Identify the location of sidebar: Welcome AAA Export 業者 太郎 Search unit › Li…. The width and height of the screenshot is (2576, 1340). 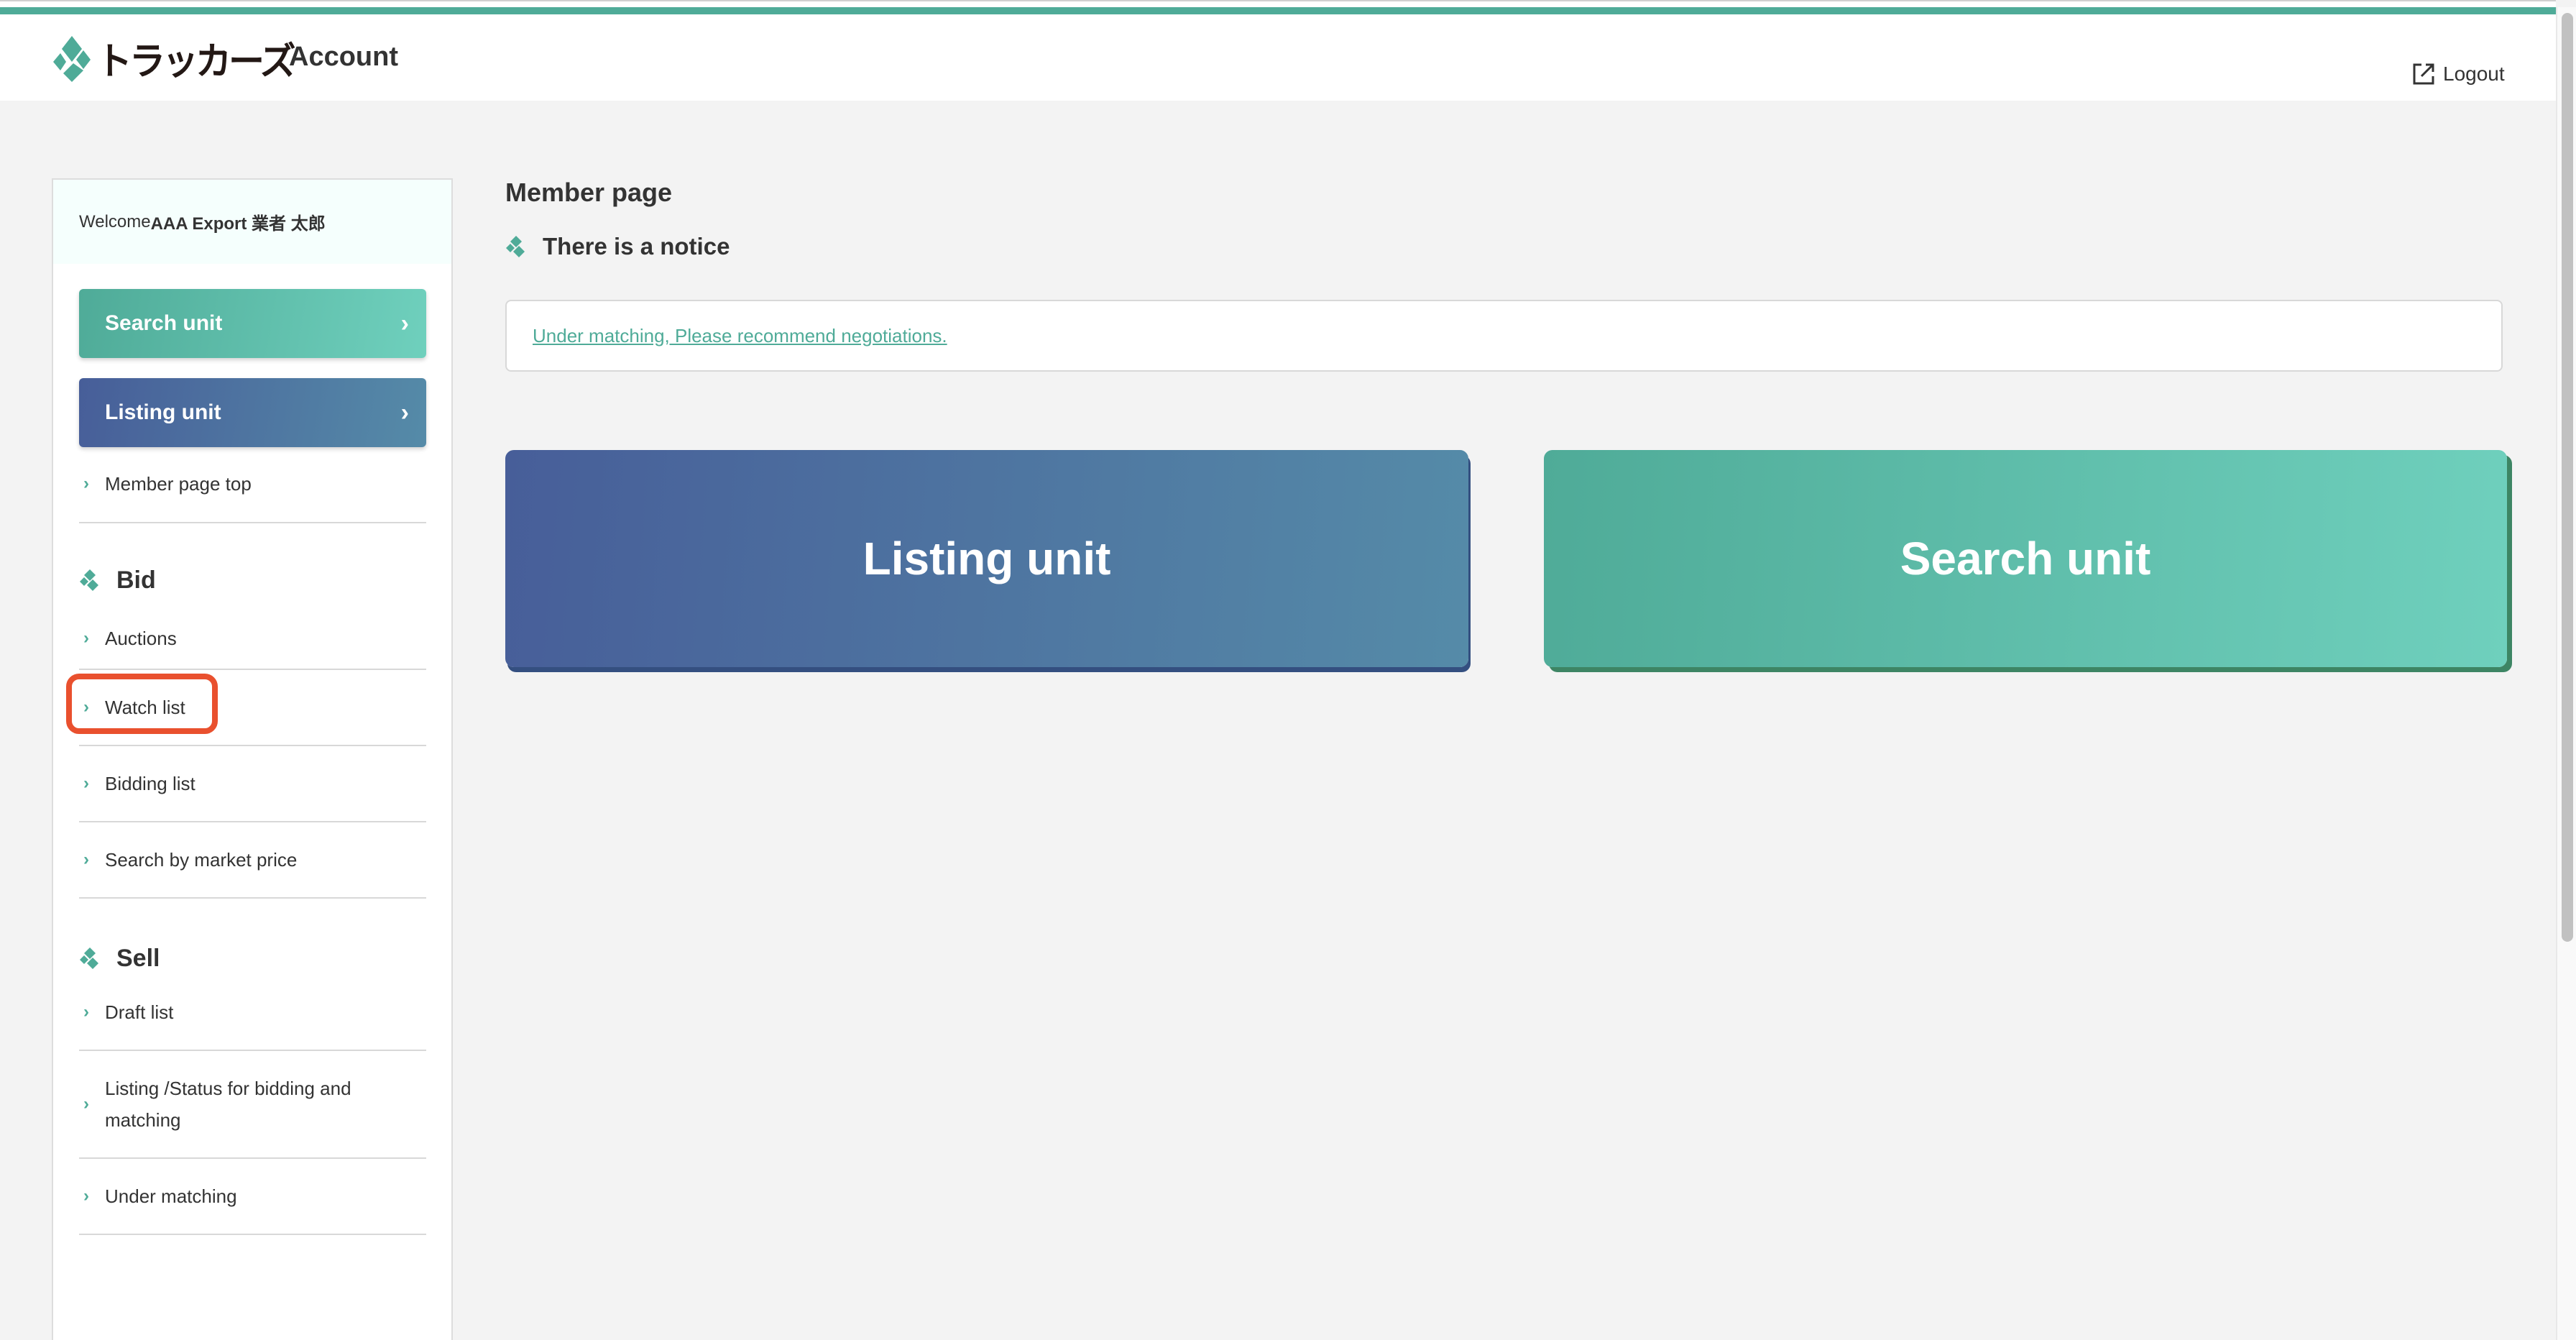
(252, 759).